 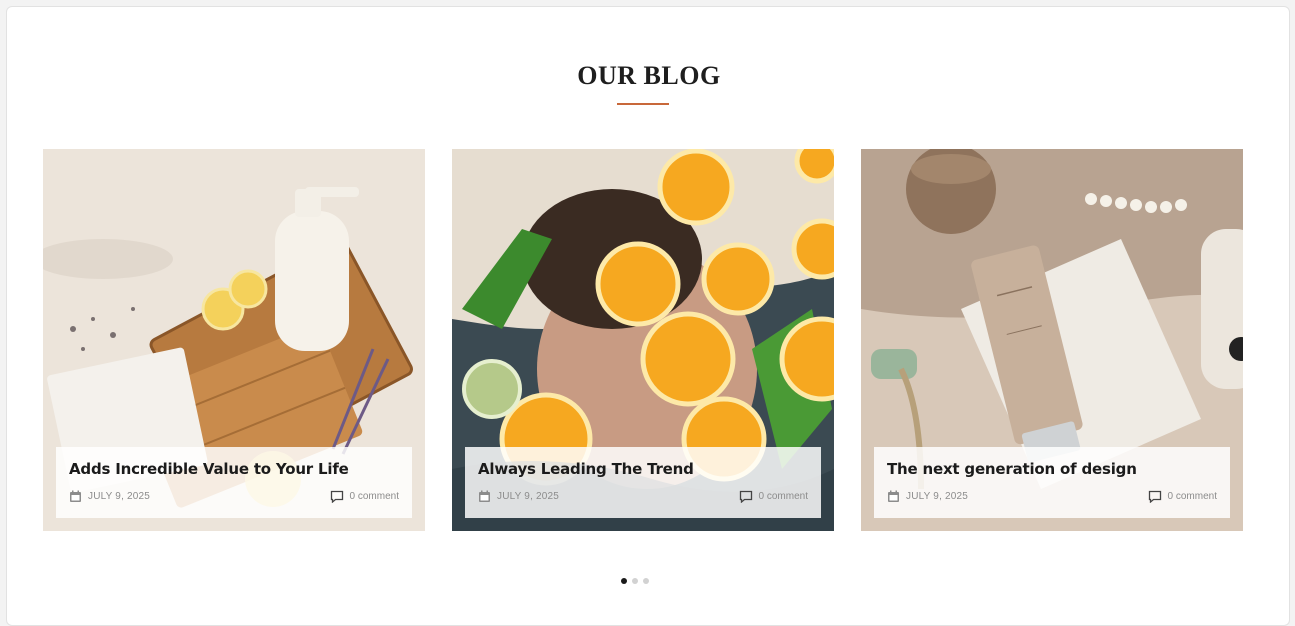 What do you see at coordinates (649, 75) in the screenshot?
I see `section-title: OUR BLOG` at bounding box center [649, 75].